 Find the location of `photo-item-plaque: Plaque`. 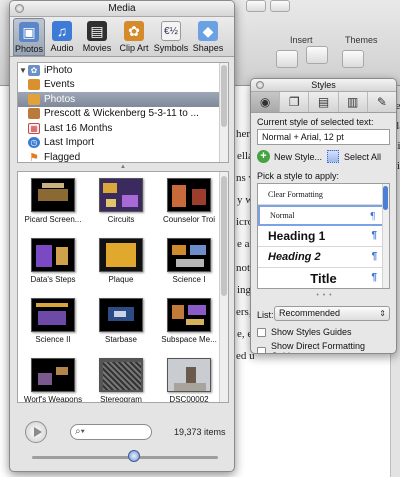

photo-item-plaque: Plaque is located at coordinates (121, 264).